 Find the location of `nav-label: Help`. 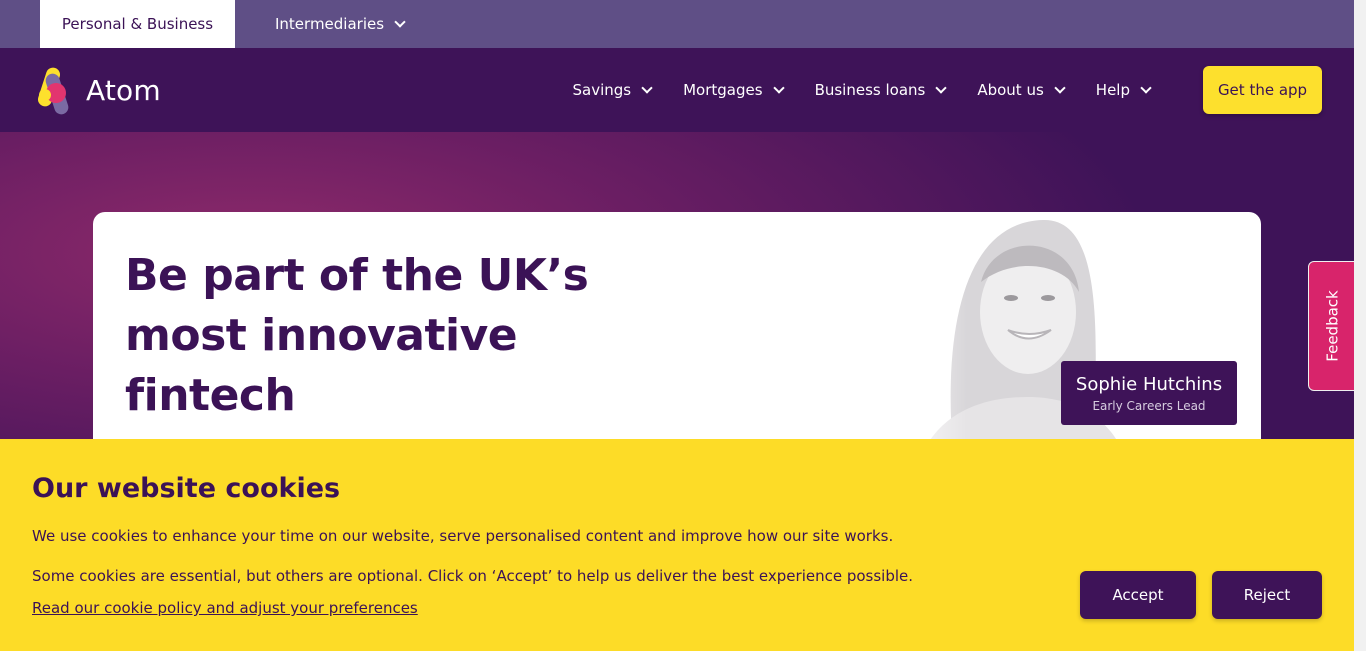

nav-label: Help is located at coordinates (1112, 90).